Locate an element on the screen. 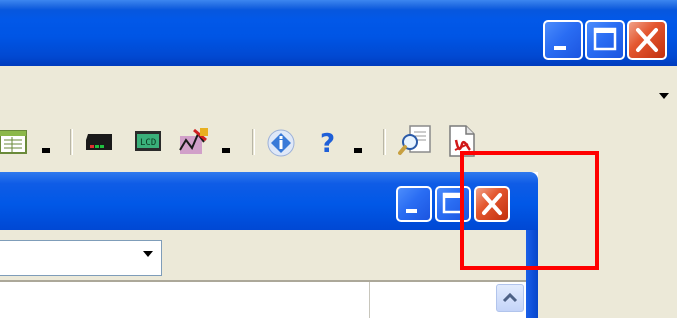 This screenshot has width=677, height=318. column-divider is located at coordinates (369, 300).